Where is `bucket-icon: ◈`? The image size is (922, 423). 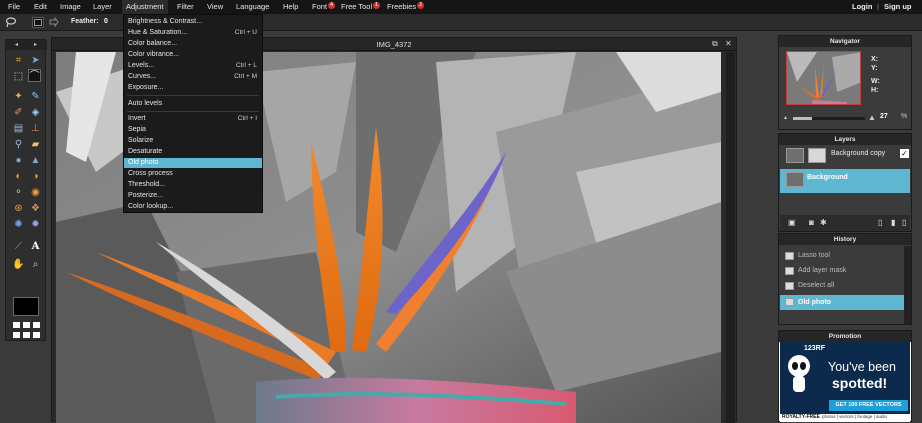 bucket-icon: ◈ is located at coordinates (35, 112).